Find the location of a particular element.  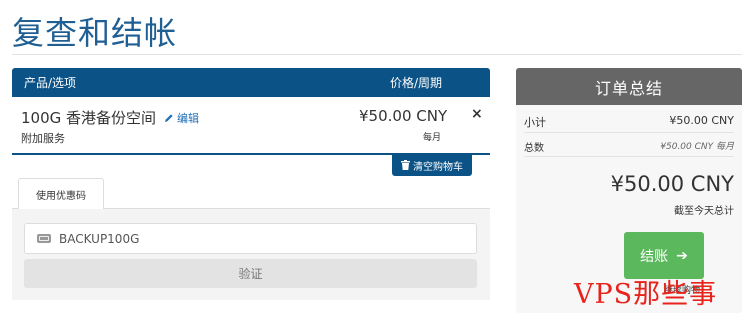

arrow-right-icon: ➔ is located at coordinates (682, 255).